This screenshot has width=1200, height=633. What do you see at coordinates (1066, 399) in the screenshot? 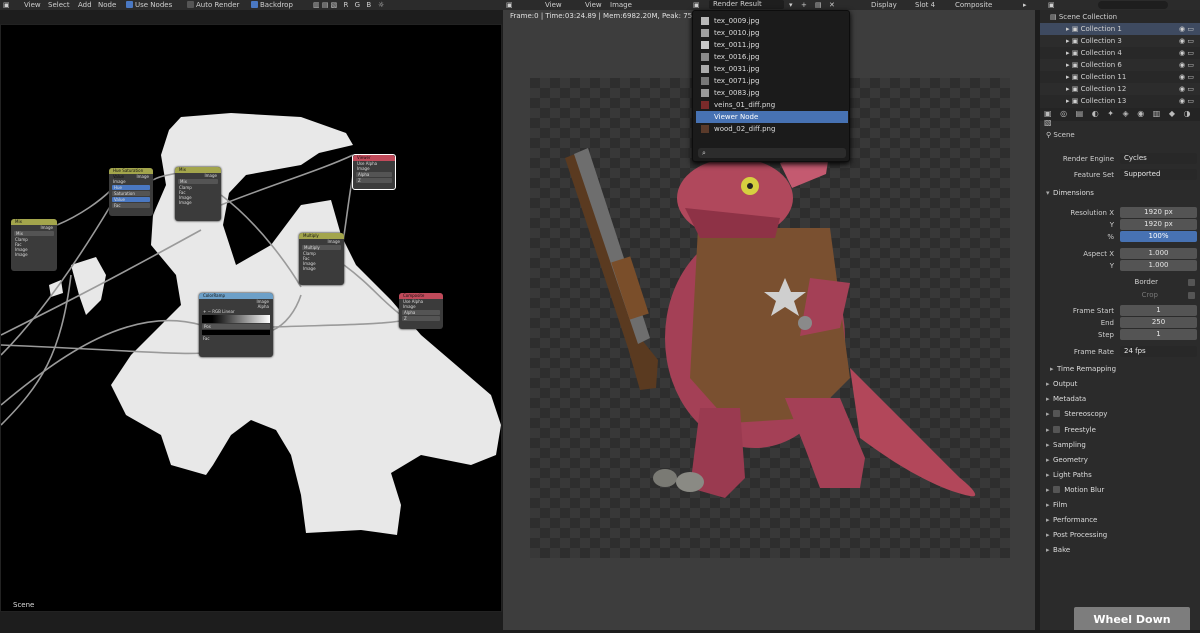
I see `section-metadata: ▸ Metadata` at bounding box center [1066, 399].